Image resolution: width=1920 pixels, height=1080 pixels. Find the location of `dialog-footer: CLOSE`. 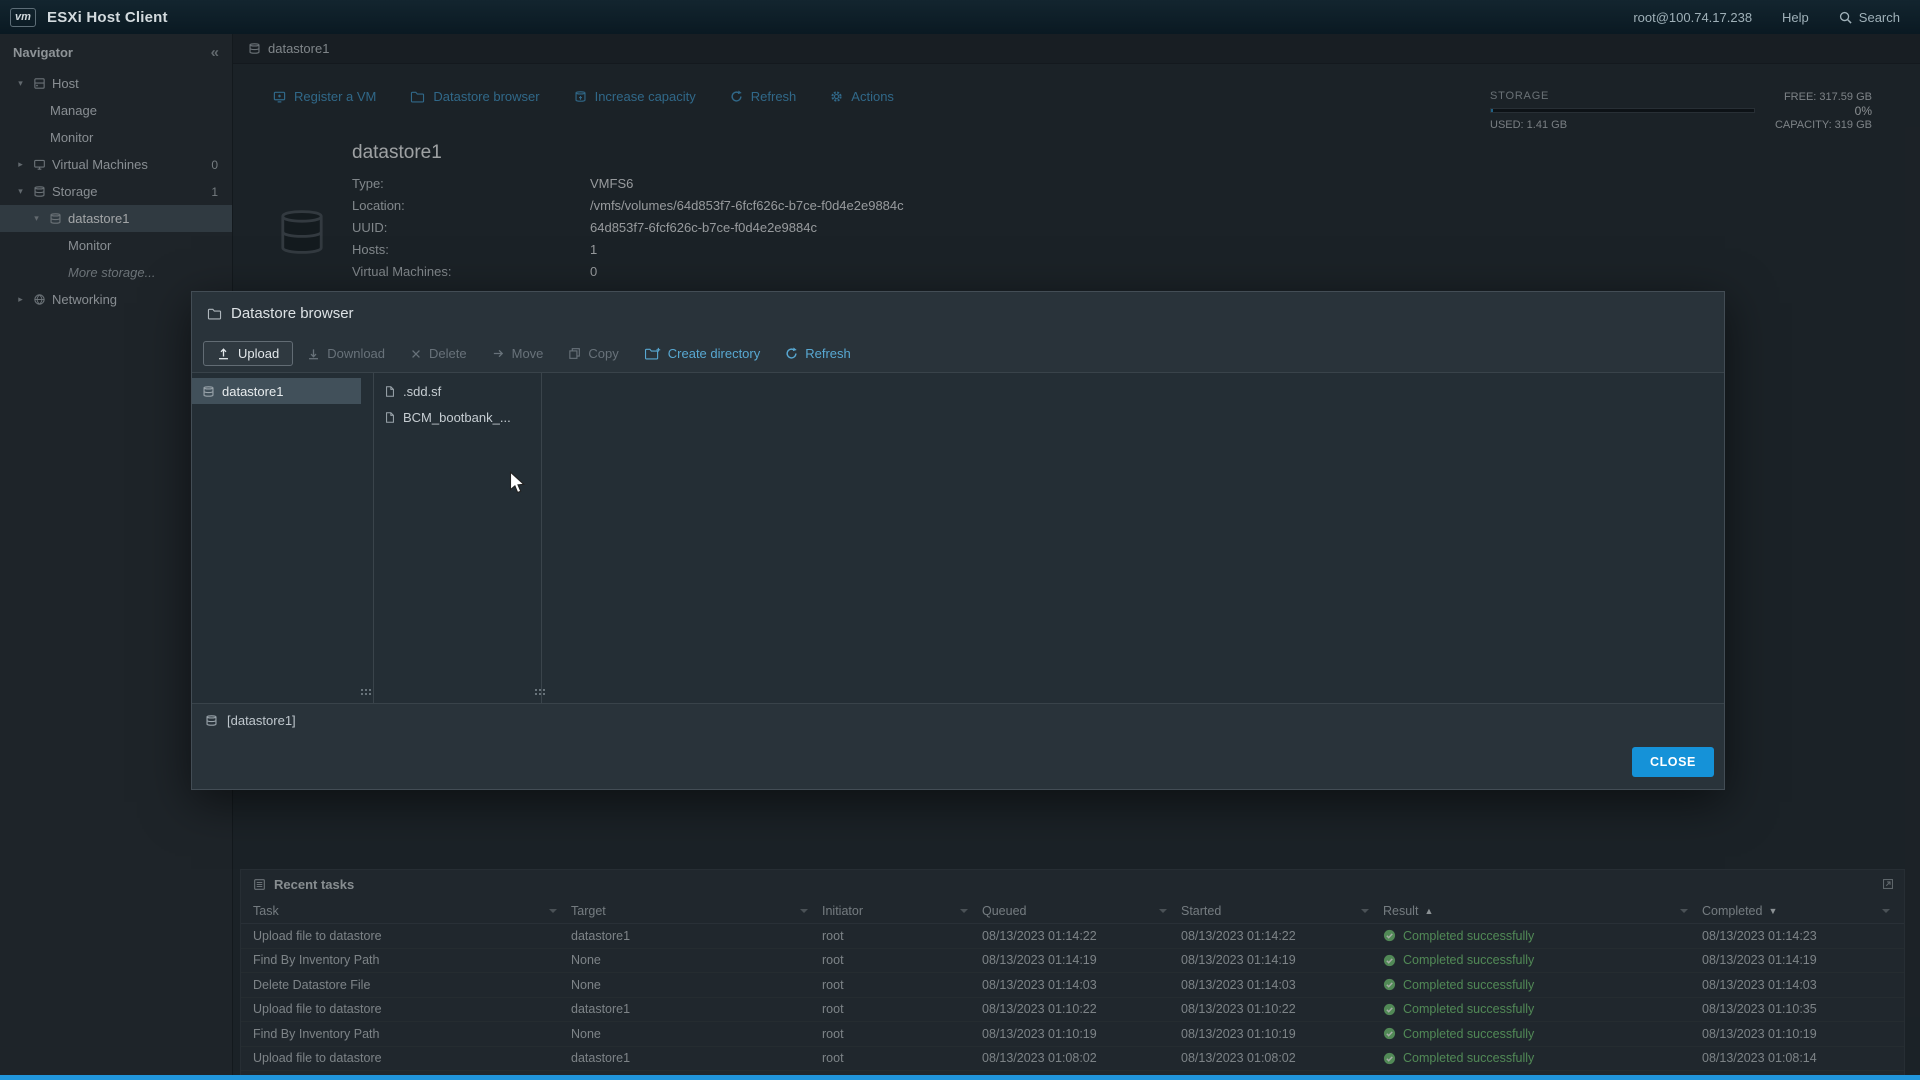

dialog-footer: CLOSE is located at coordinates (958, 763).